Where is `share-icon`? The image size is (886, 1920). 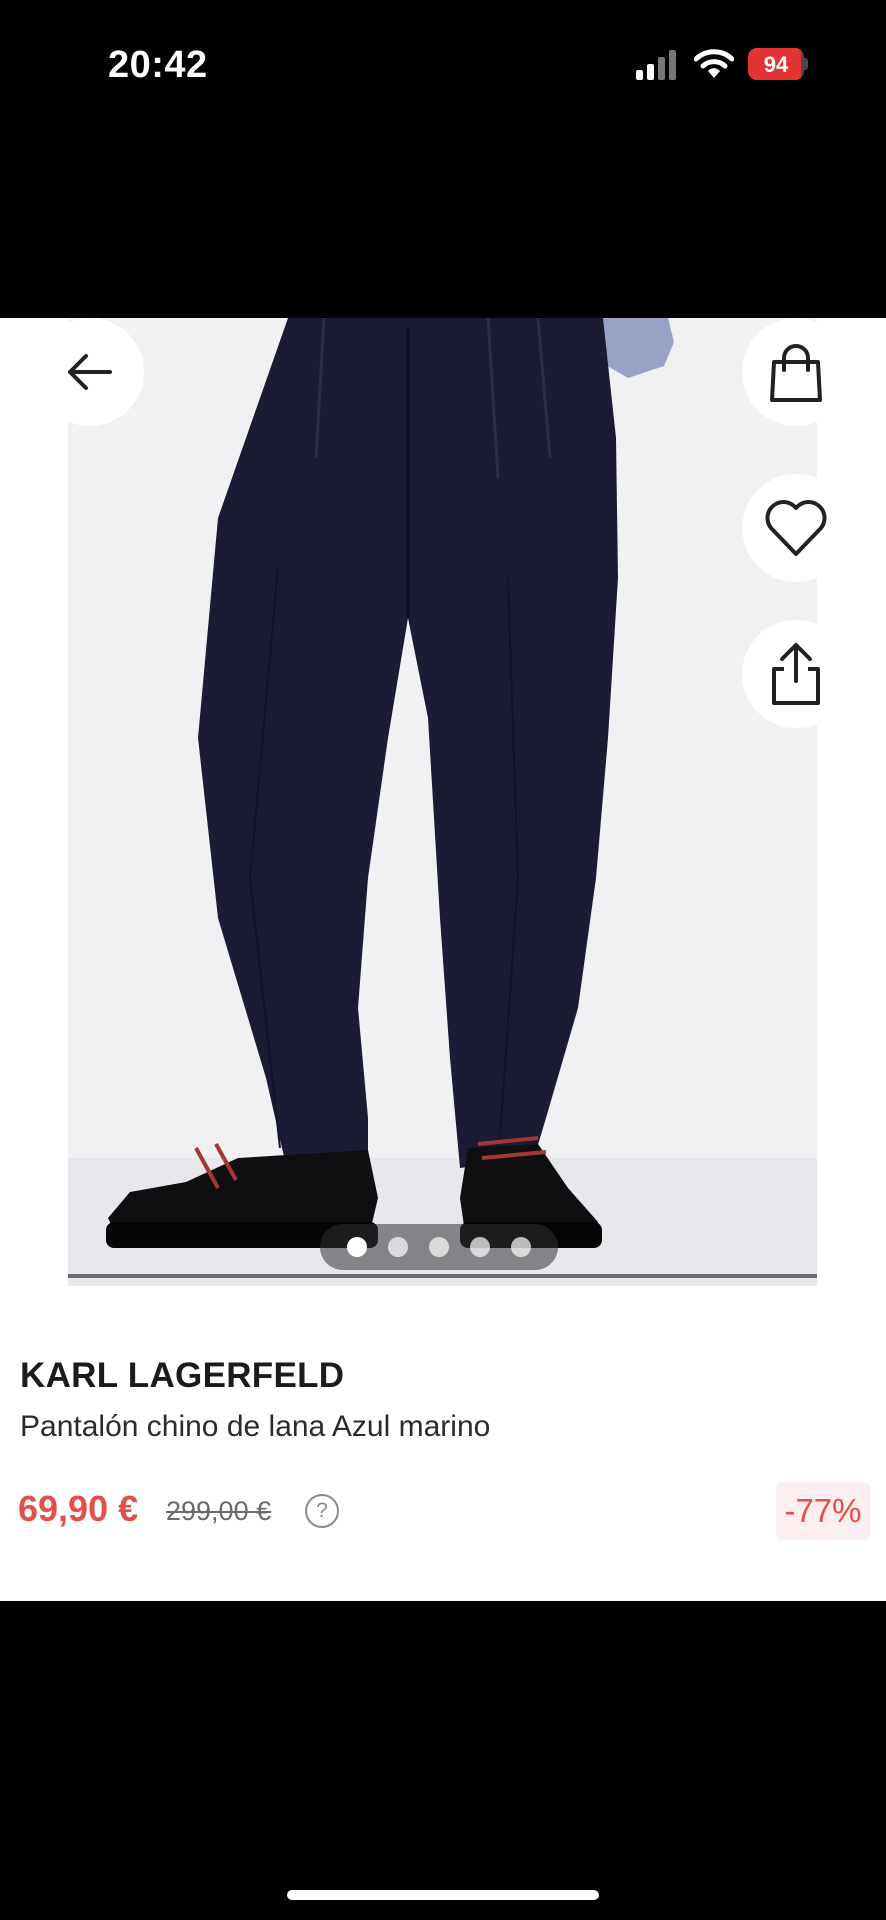 share-icon is located at coordinates (796, 674).